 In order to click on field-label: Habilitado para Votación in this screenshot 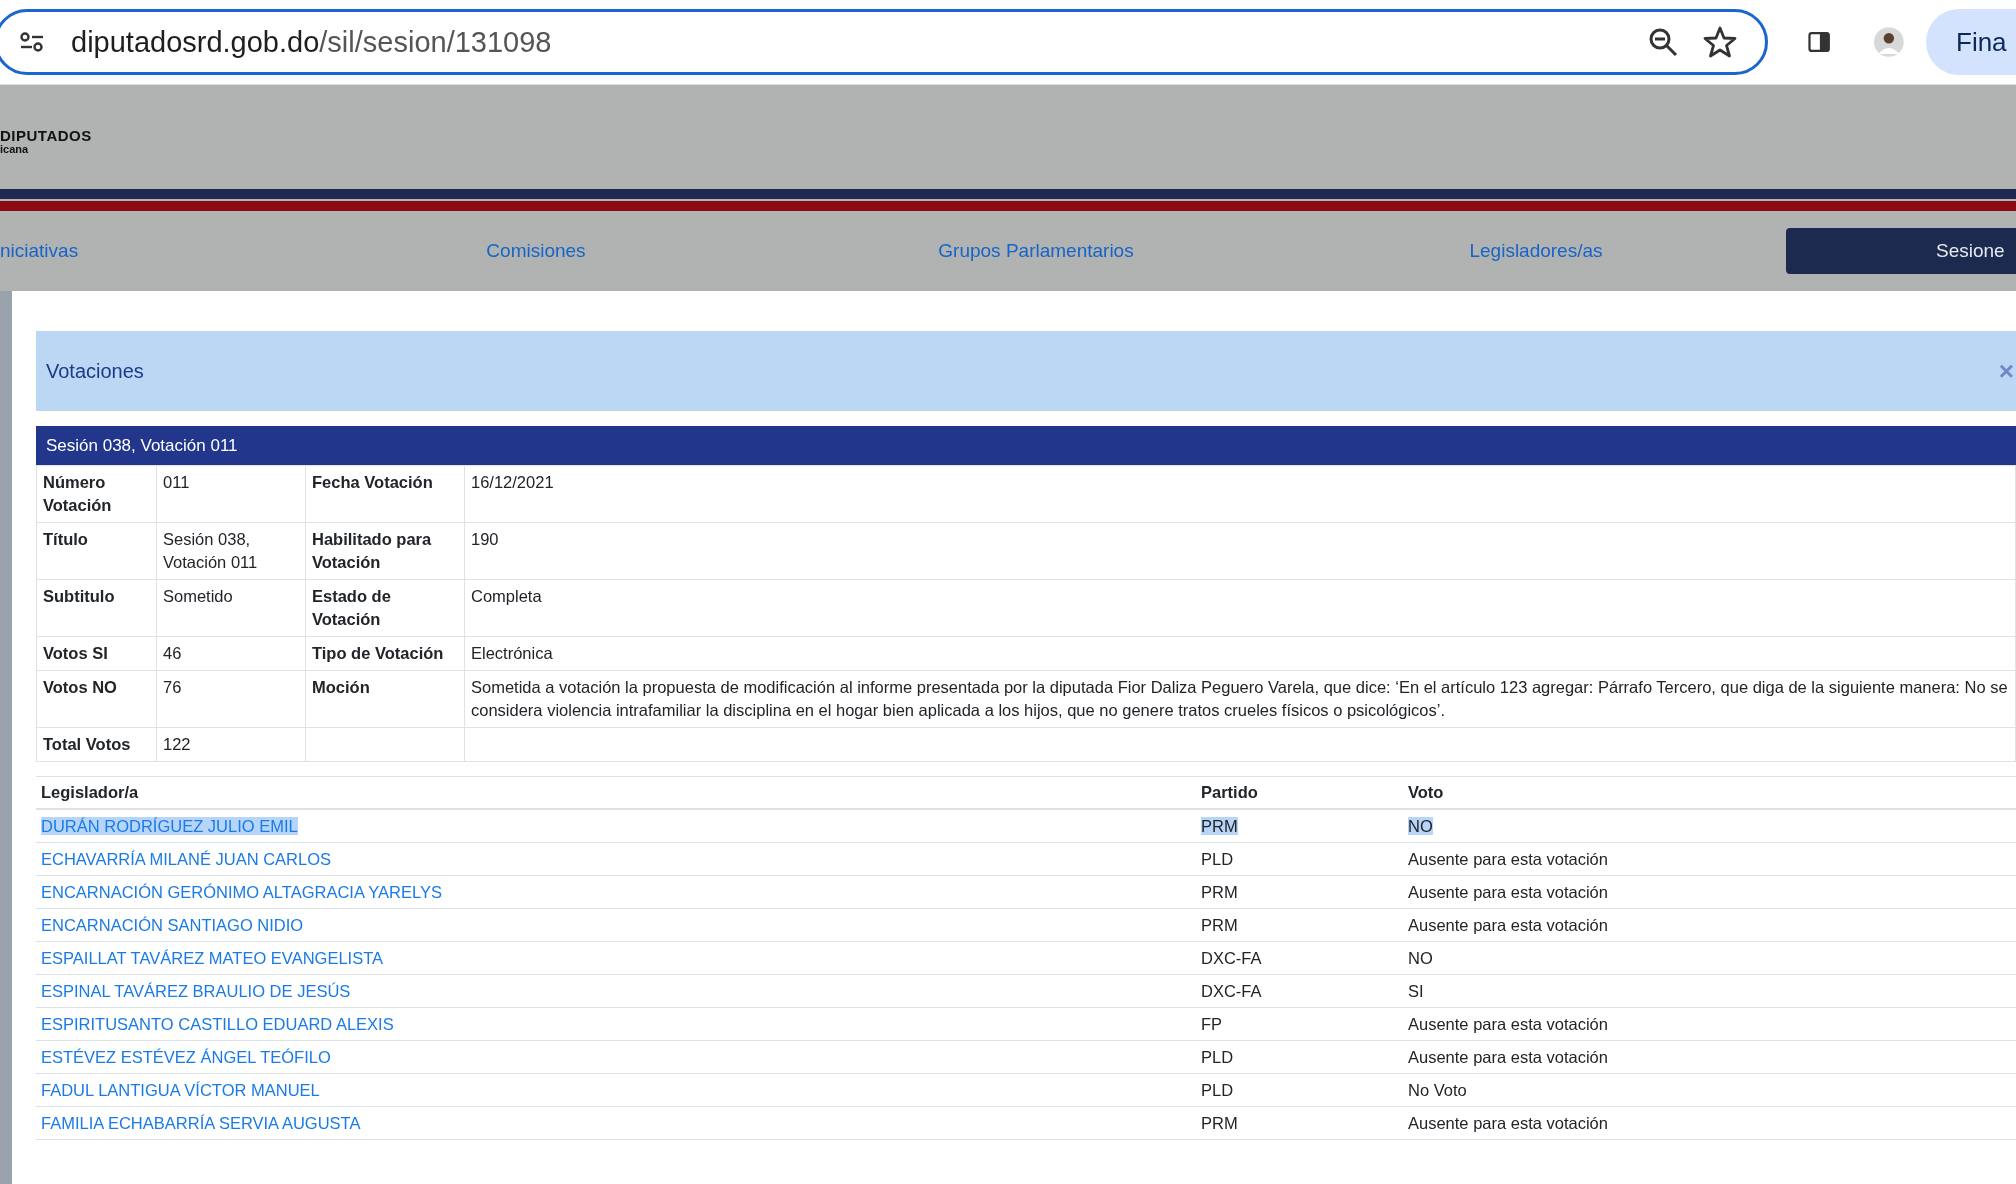, I will do `click(372, 550)`.